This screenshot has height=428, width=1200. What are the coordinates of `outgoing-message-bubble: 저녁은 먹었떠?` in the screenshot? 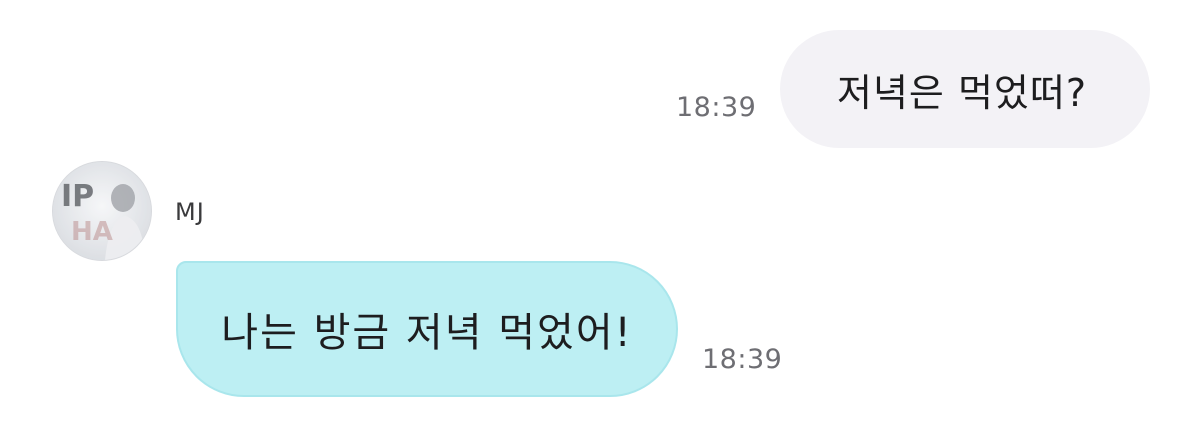 It's located at (965, 89).